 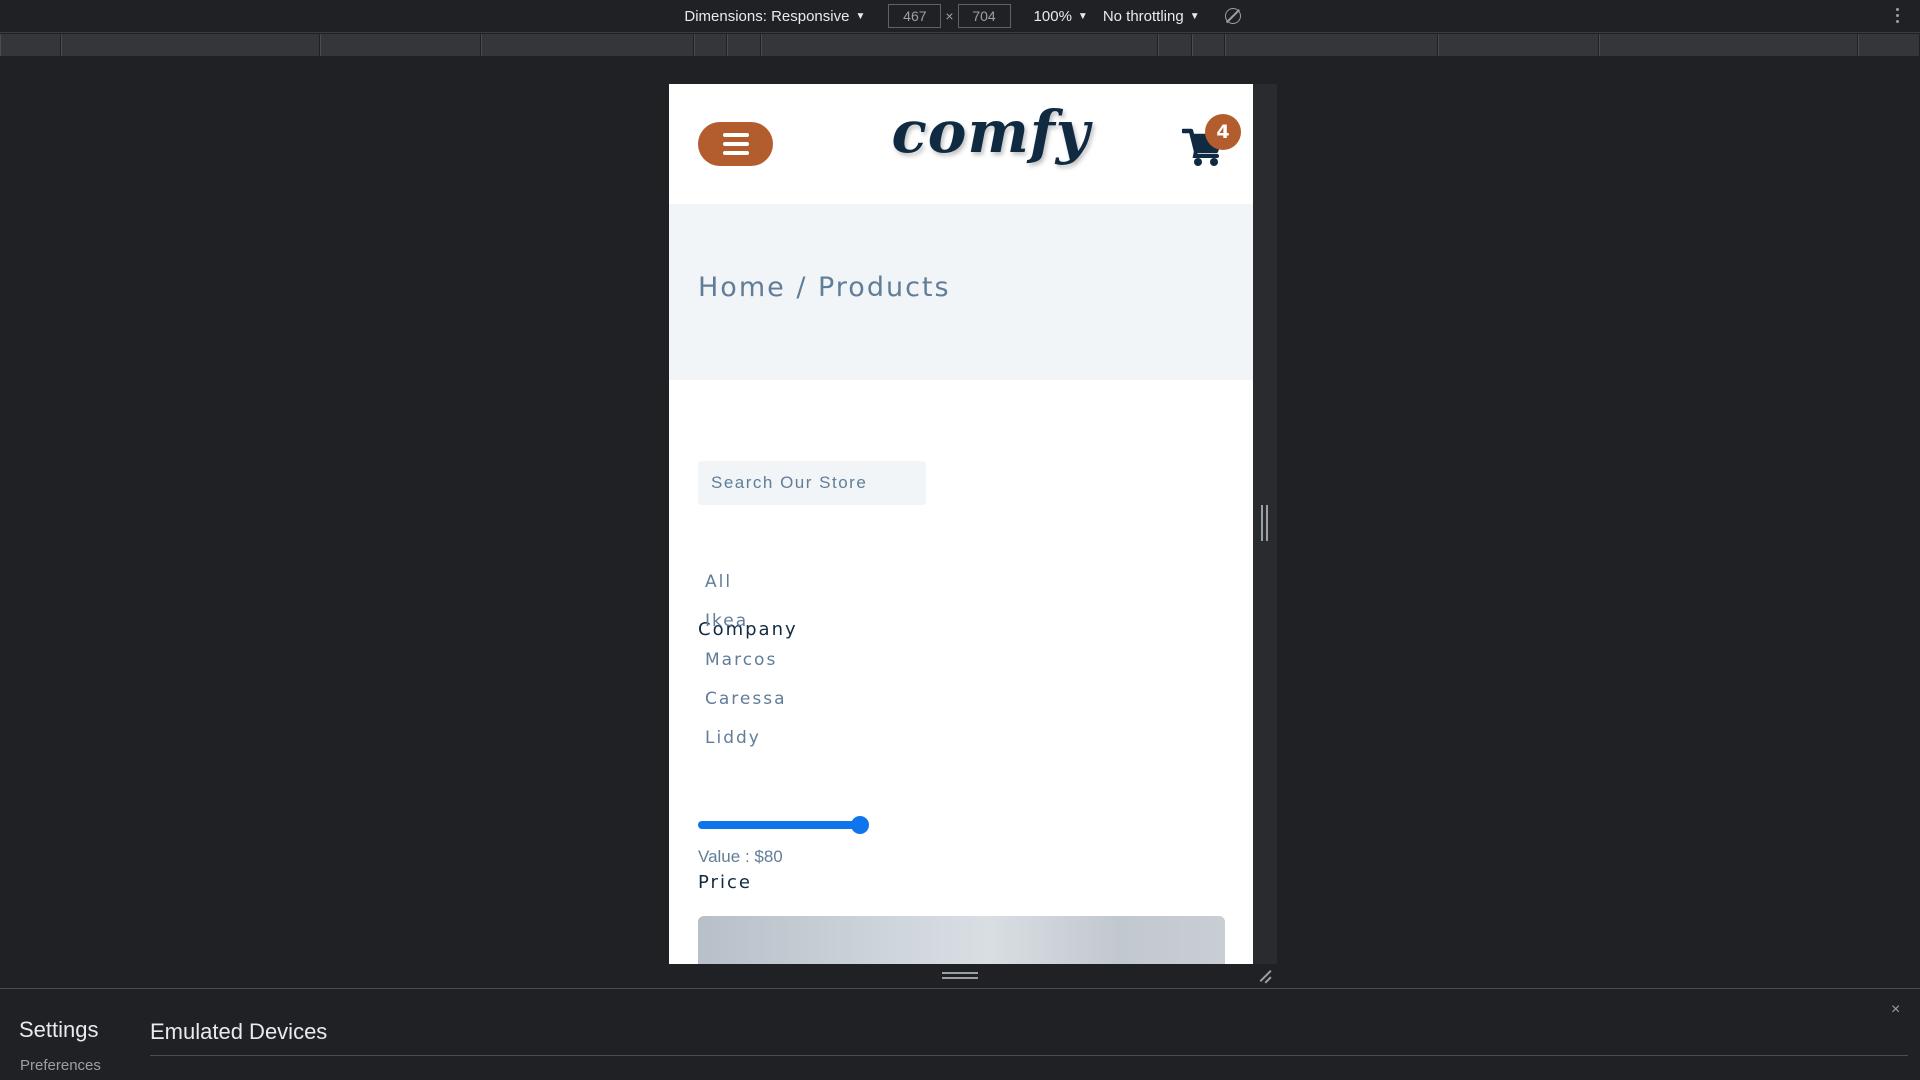 What do you see at coordinates (960, 1034) in the screenshot?
I see `settings-drawer: Settings Preferences Emulated Devices ×` at bounding box center [960, 1034].